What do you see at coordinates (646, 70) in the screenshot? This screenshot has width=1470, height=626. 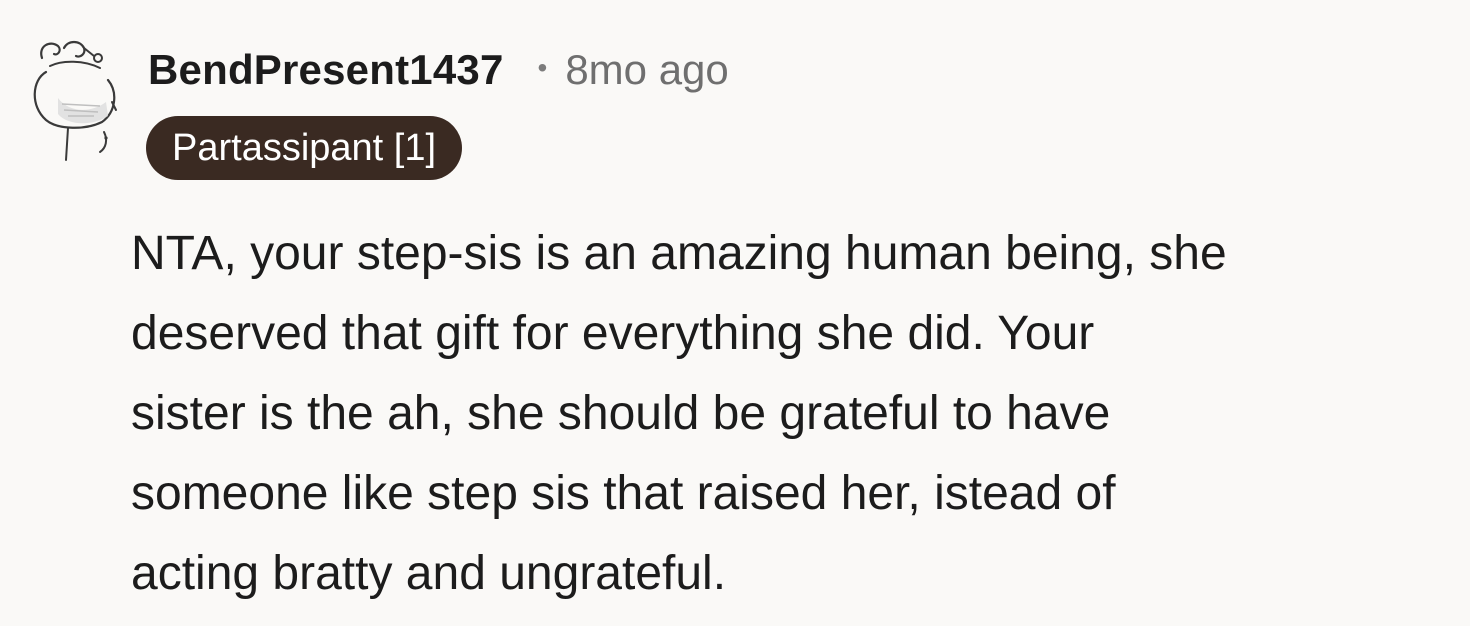 I see `timestamp: 8mo ago` at bounding box center [646, 70].